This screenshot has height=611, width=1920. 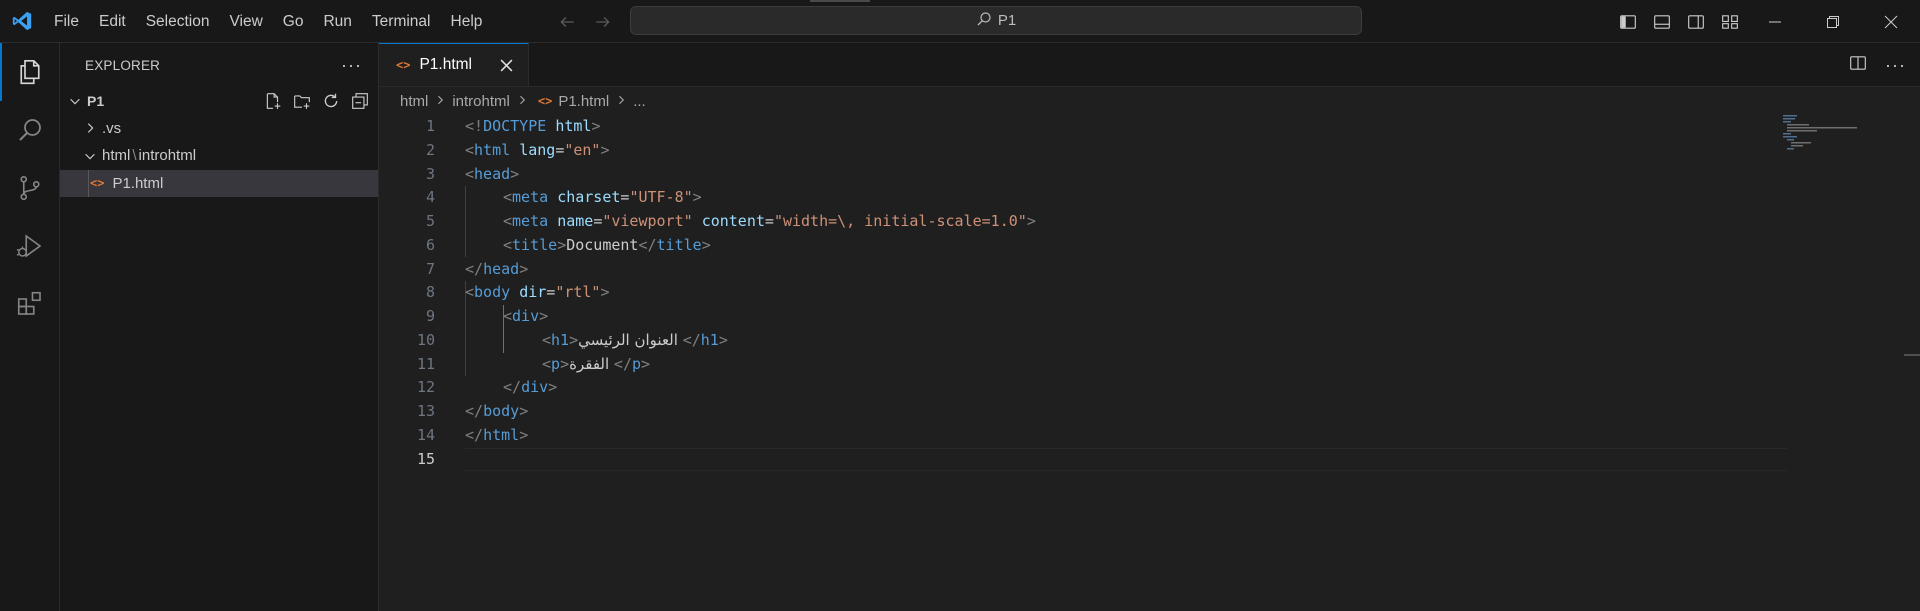 I want to click on breadcrumb-item-introhtml: introhtml, so click(x=481, y=101).